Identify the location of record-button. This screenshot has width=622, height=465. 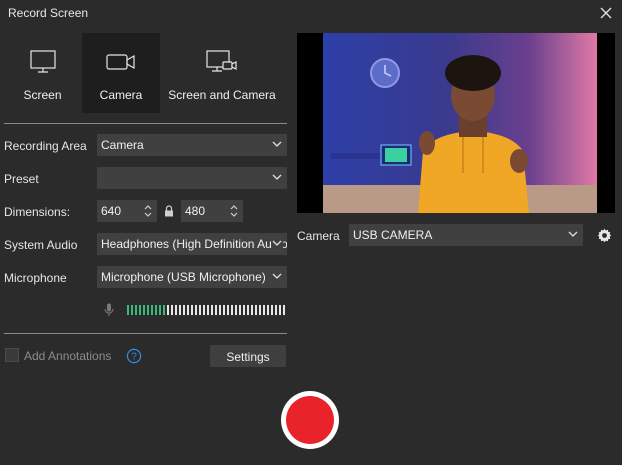
(310, 420).